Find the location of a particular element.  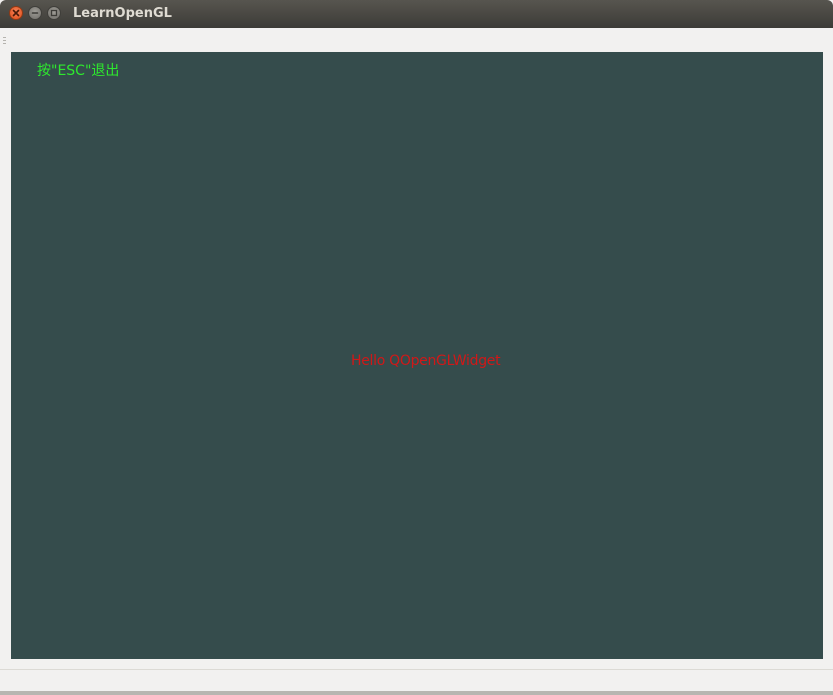

maximize-button is located at coordinates (54, 13).